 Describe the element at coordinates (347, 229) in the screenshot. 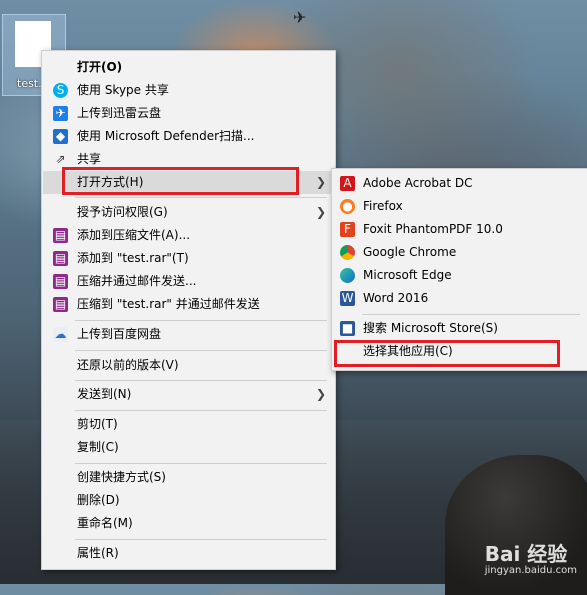

I see `foxit-icon: F` at that location.